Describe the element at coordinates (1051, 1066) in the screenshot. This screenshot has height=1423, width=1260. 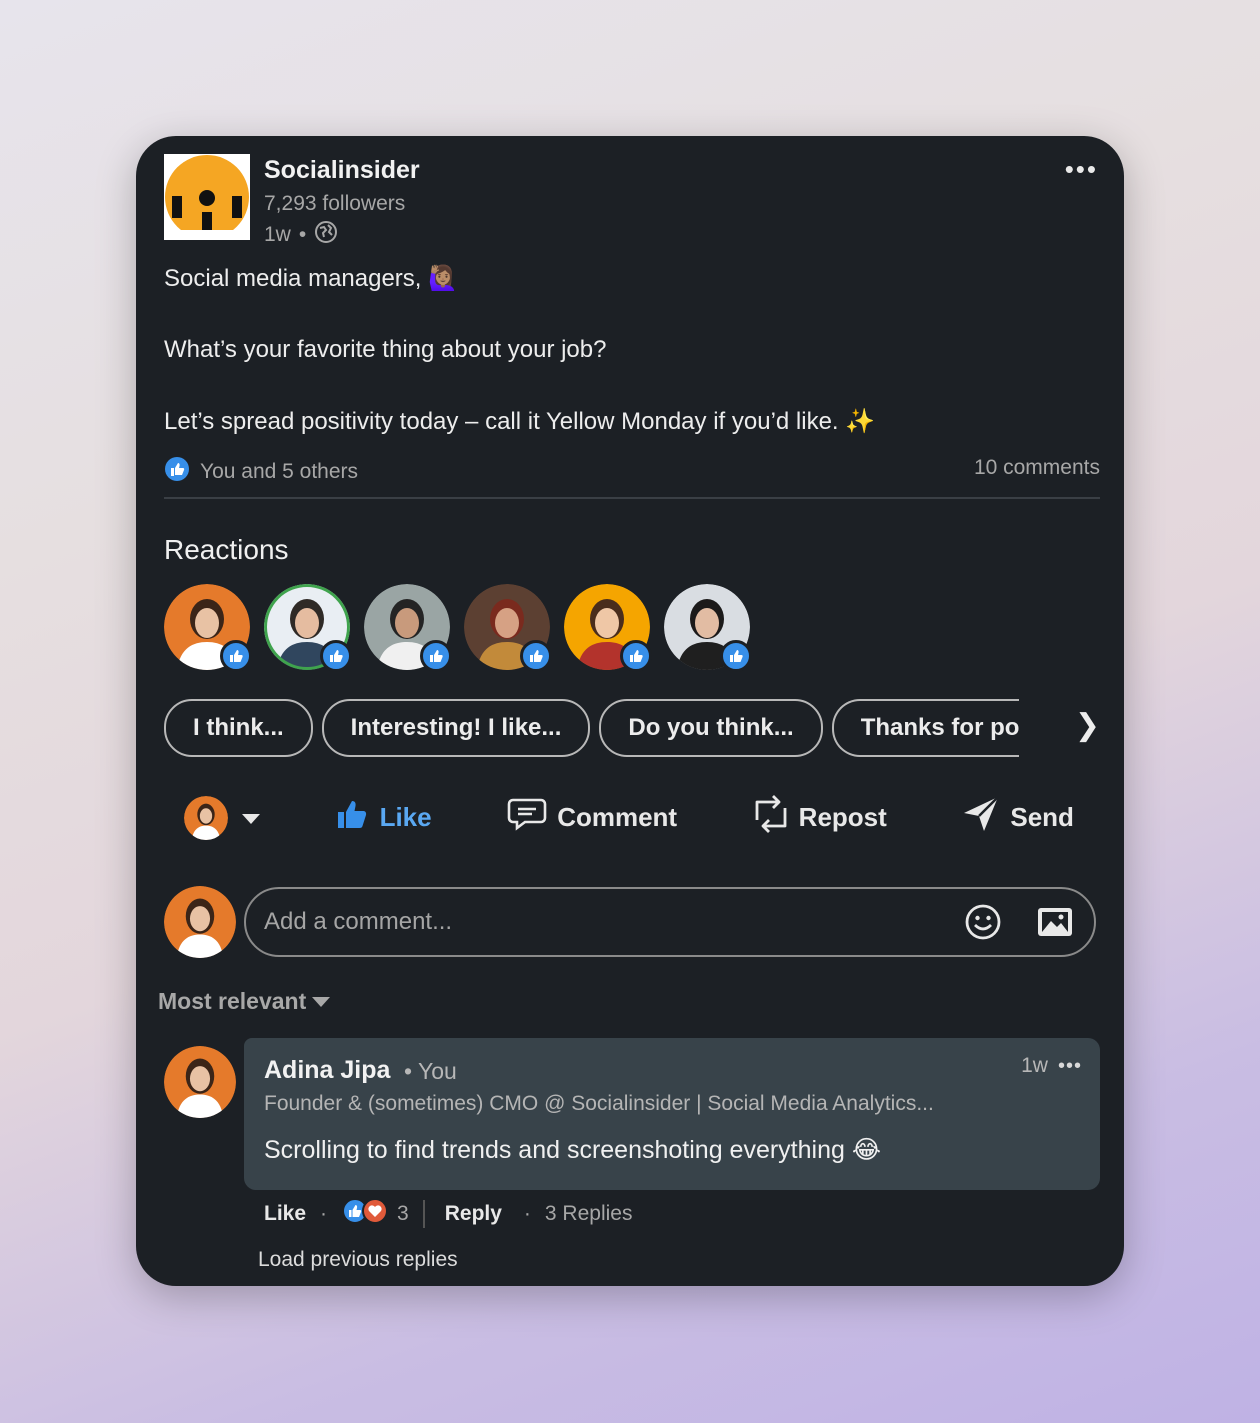
I see `comment-meta: 1w •••` at that location.